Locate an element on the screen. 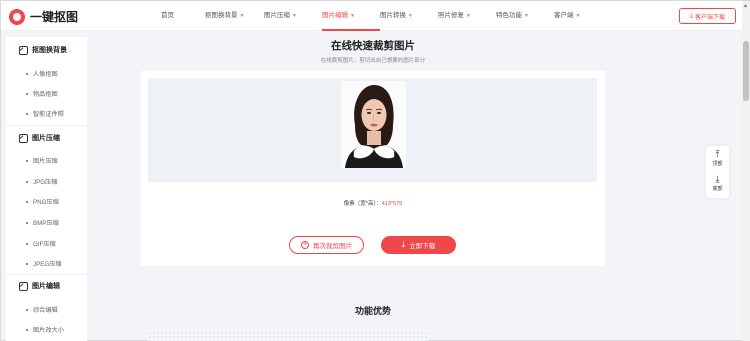  nav-client: 客户端 ▼ is located at coordinates (579, 16).